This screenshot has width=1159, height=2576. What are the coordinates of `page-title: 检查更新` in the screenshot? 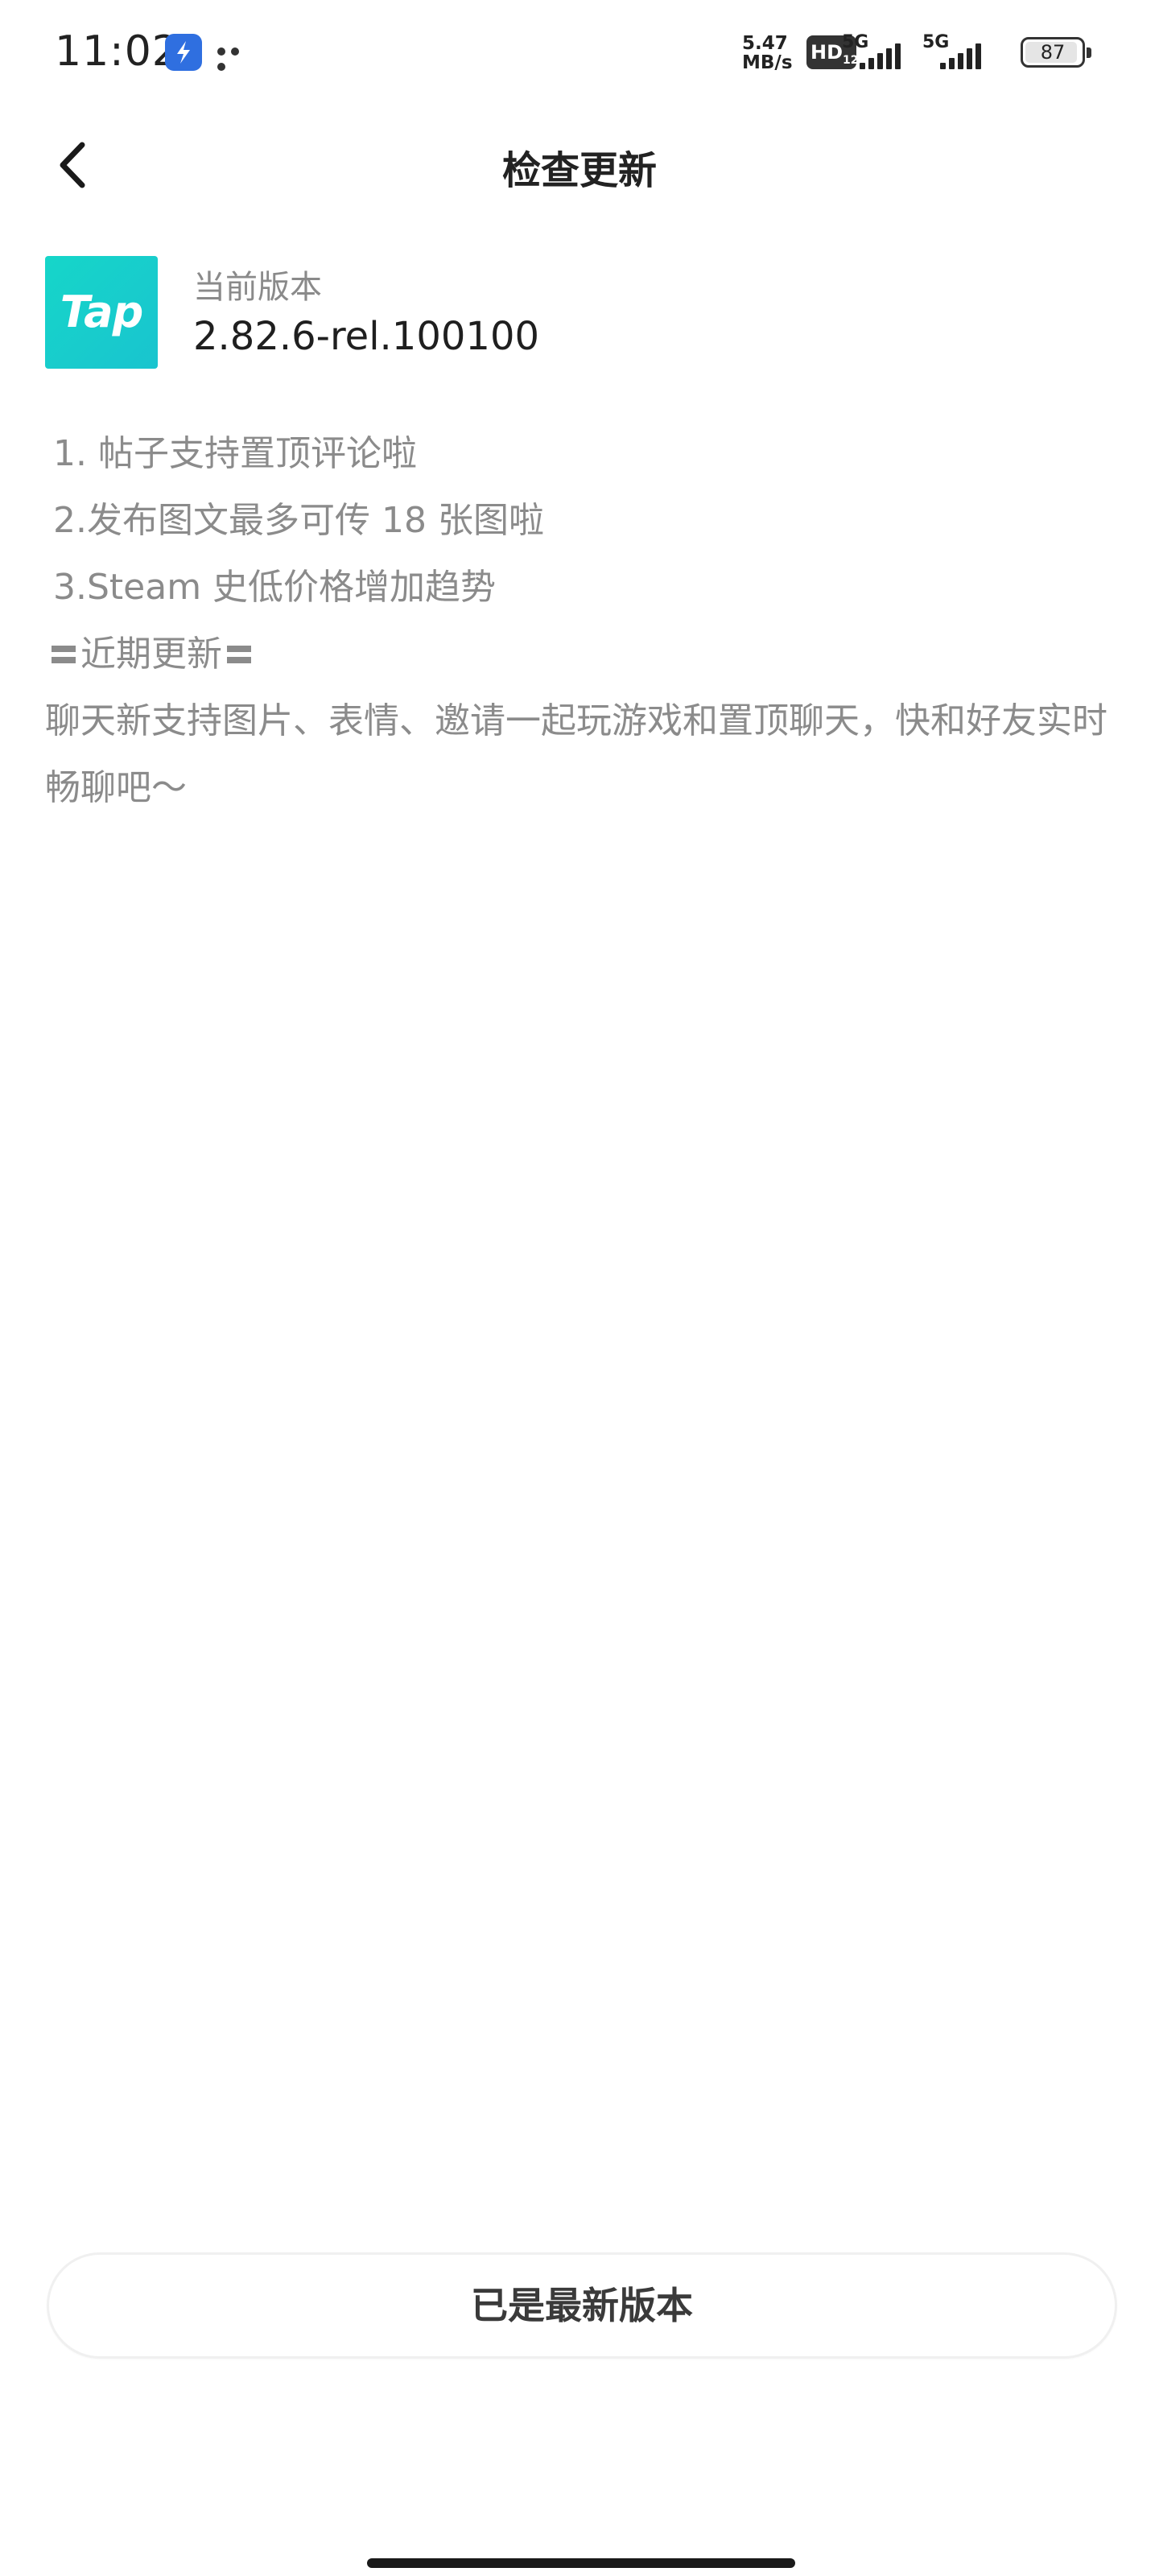 It's located at (579, 170).